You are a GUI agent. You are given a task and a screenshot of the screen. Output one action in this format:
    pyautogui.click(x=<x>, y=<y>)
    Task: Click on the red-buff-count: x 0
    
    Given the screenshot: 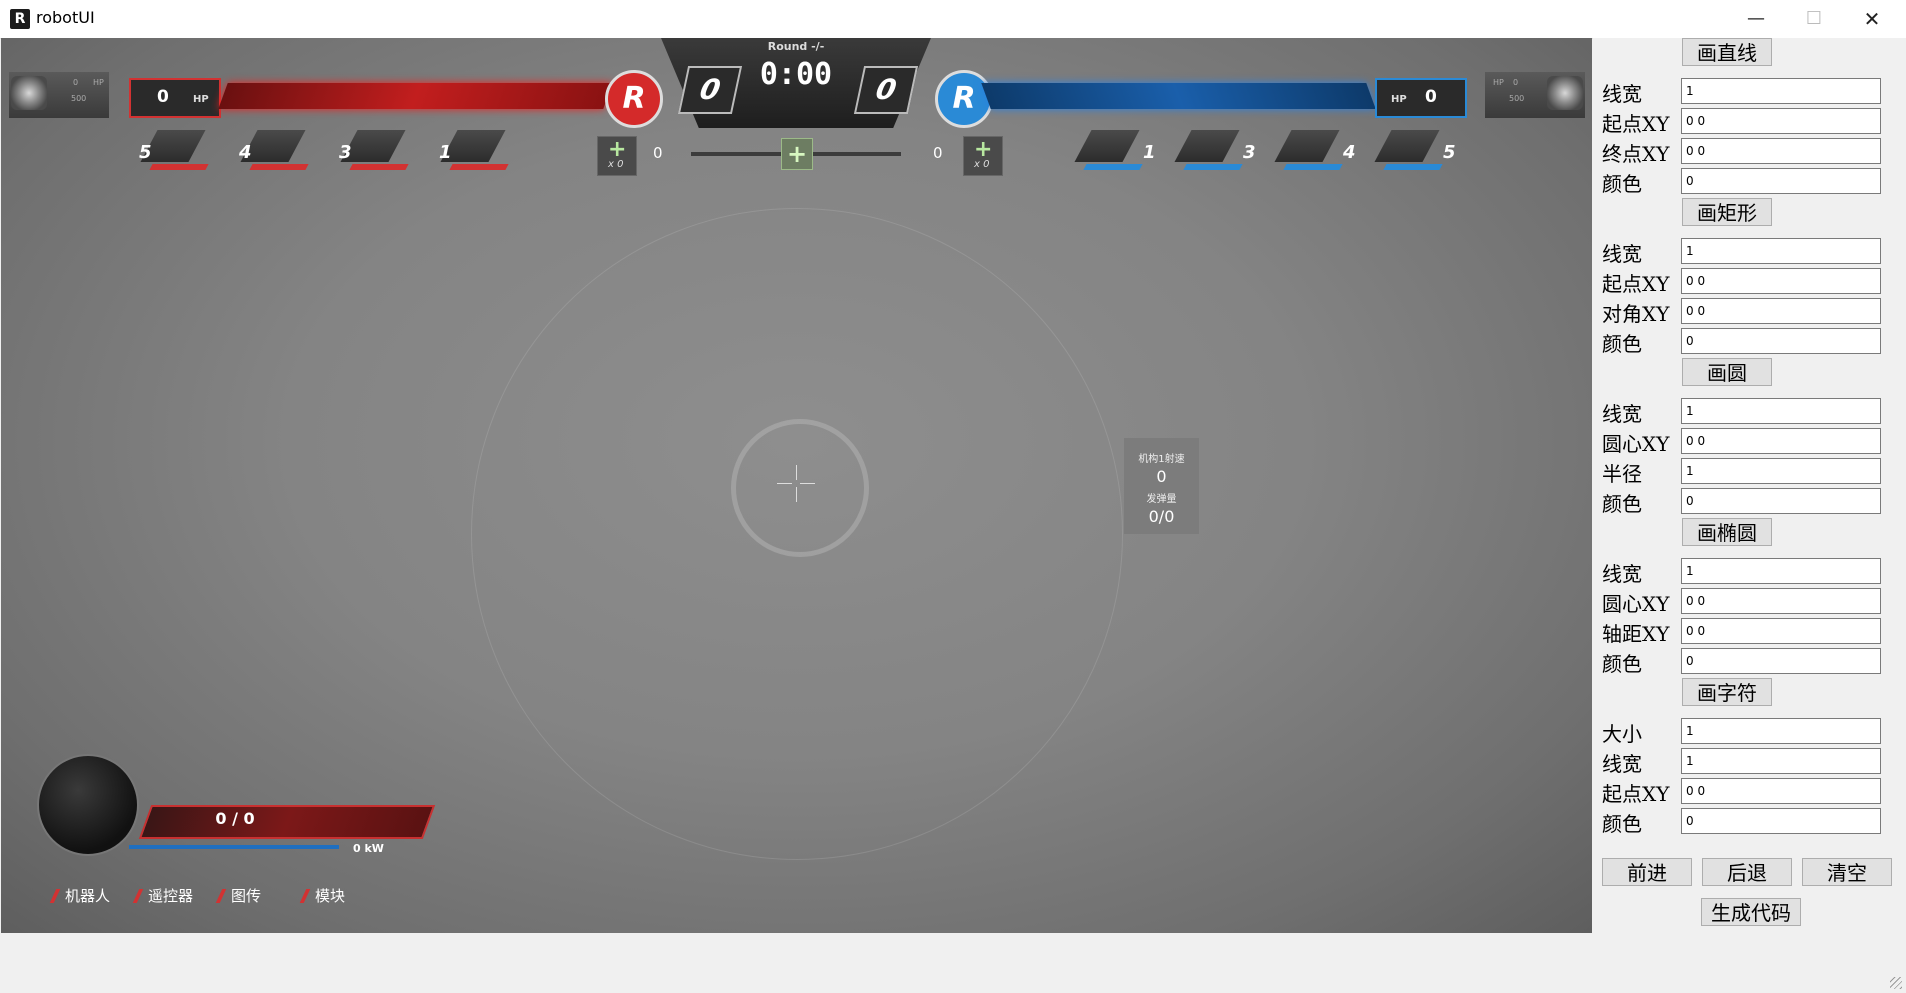 What is the action you would take?
    pyautogui.click(x=616, y=164)
    